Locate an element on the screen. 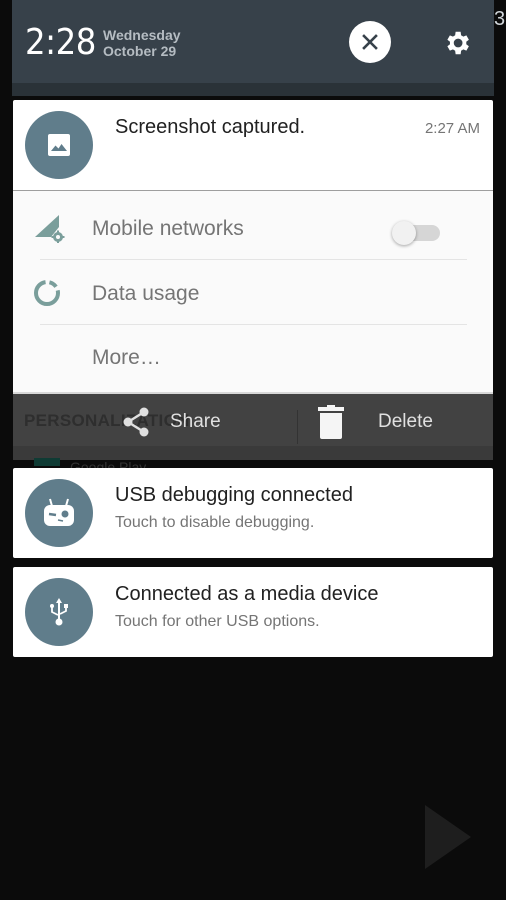 This screenshot has height=900, width=506. share-button: Share is located at coordinates (170, 422).